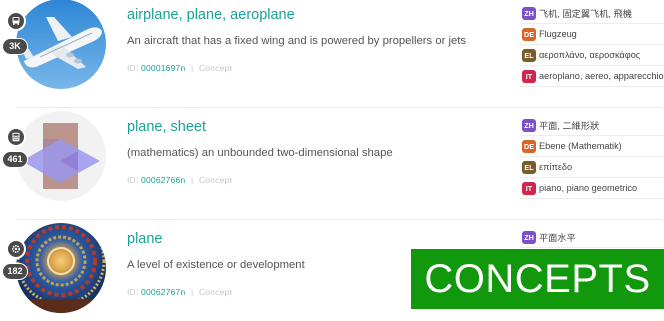 This screenshot has height=321, width=664. What do you see at coordinates (163, 68) in the screenshot?
I see `concept-id-link: 00001697n` at bounding box center [163, 68].